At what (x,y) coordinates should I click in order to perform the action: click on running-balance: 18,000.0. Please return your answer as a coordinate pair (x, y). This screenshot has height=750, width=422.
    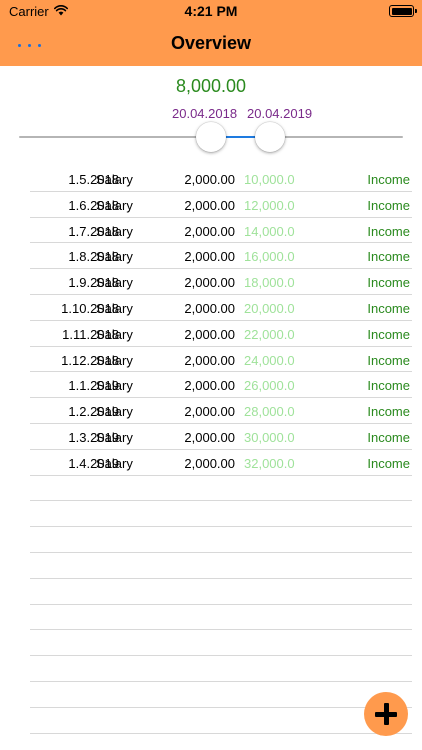
    Looking at the image, I should click on (269, 283).